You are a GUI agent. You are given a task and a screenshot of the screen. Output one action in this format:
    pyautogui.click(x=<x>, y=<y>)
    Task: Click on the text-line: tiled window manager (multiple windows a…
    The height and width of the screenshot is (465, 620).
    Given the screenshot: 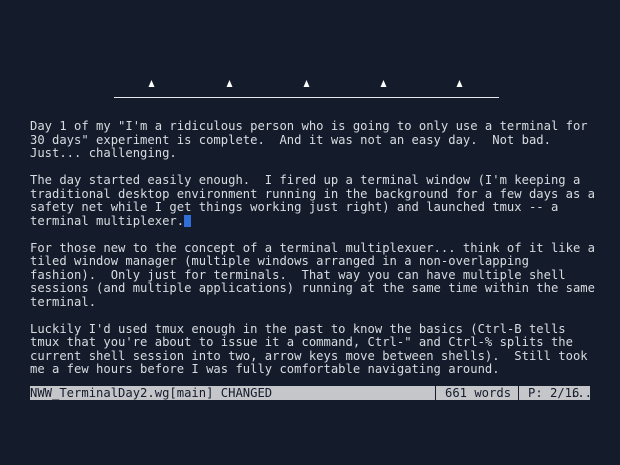 What is the action you would take?
    pyautogui.click(x=279, y=261)
    